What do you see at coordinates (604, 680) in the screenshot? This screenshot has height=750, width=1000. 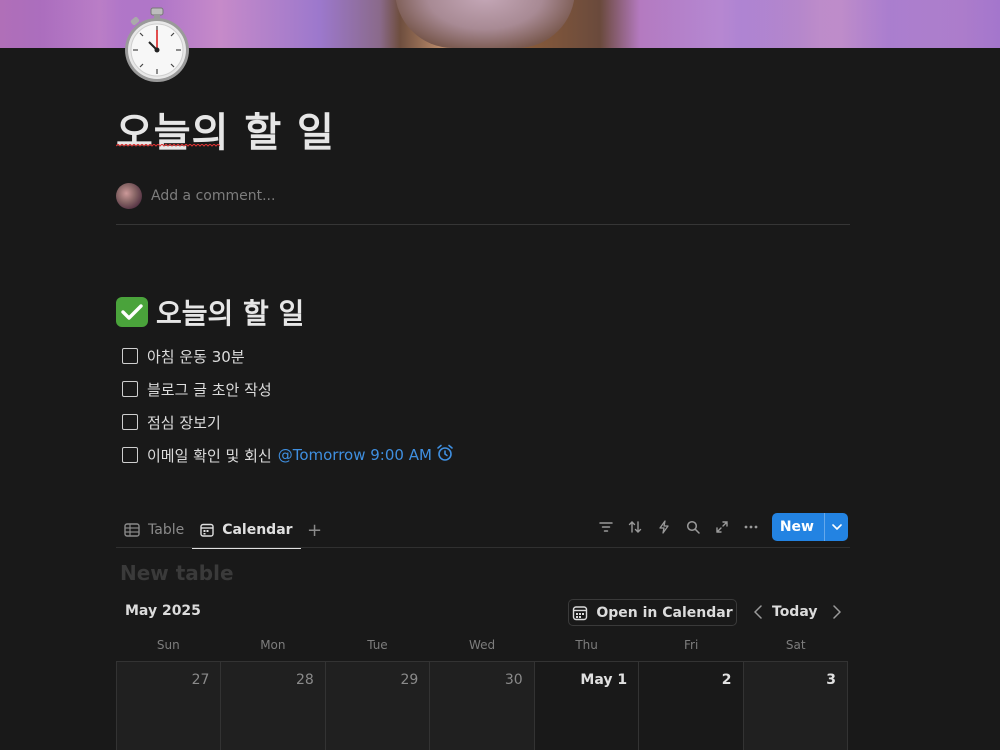 I see `day-number: May 1` at bounding box center [604, 680].